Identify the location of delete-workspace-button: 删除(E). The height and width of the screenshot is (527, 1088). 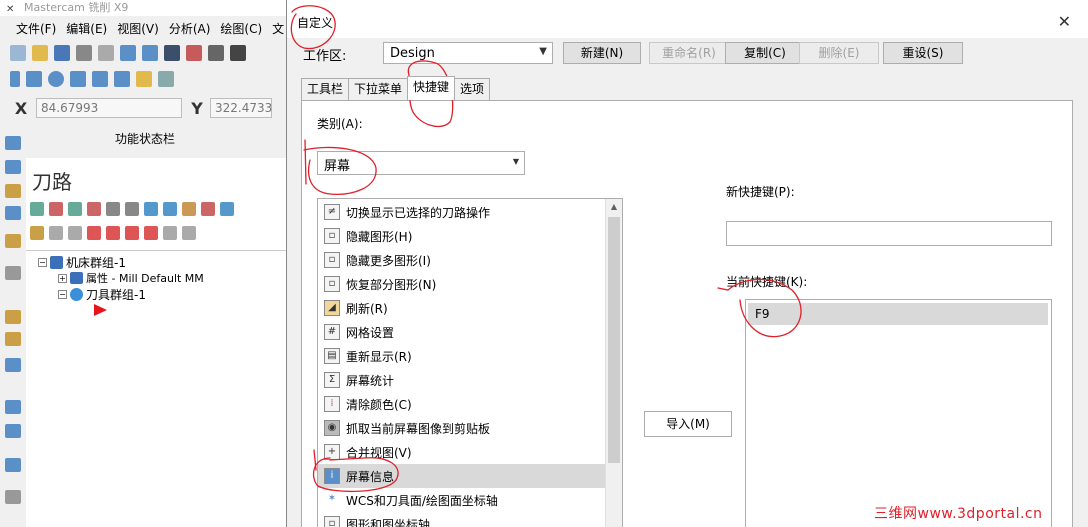
(839, 53).